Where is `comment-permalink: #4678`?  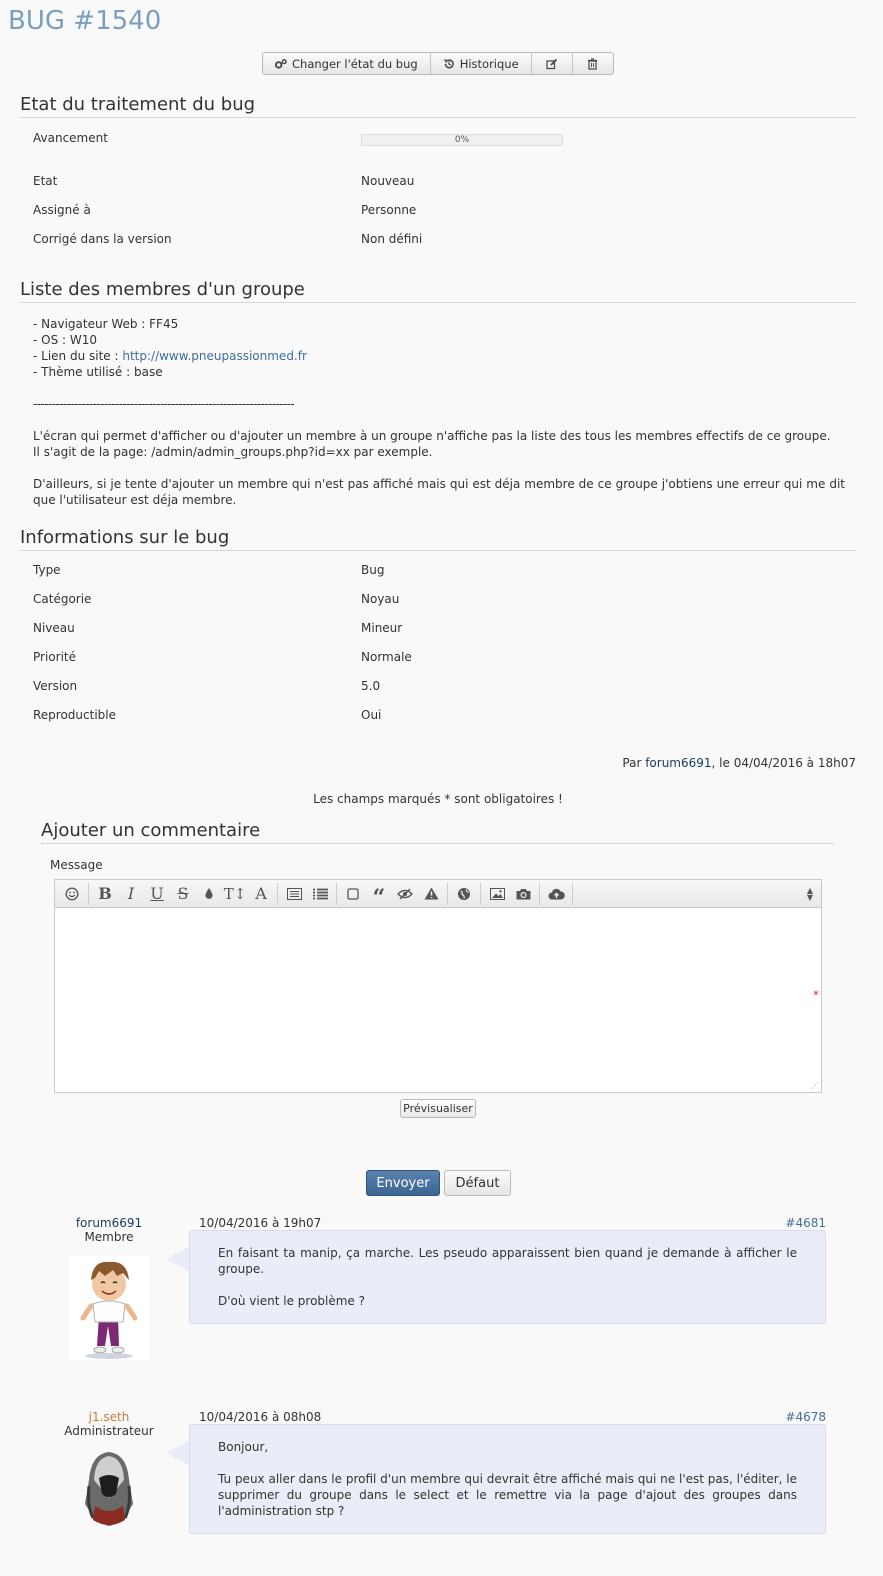 comment-permalink: #4678 is located at coordinates (805, 1417).